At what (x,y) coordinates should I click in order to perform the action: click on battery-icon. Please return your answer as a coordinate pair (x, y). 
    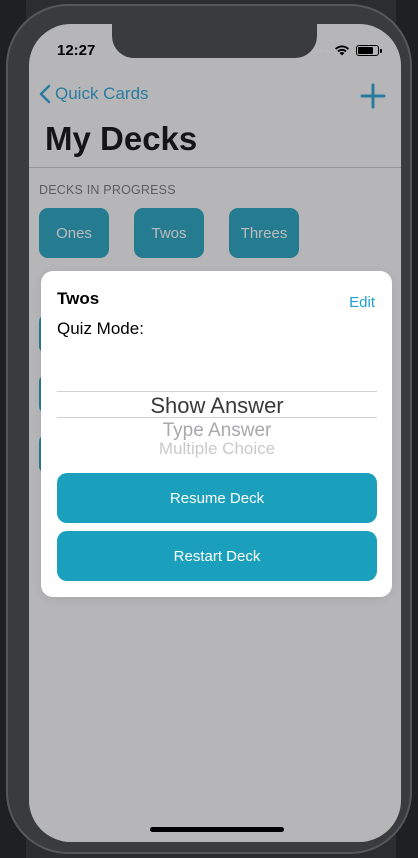
    Looking at the image, I should click on (369, 50).